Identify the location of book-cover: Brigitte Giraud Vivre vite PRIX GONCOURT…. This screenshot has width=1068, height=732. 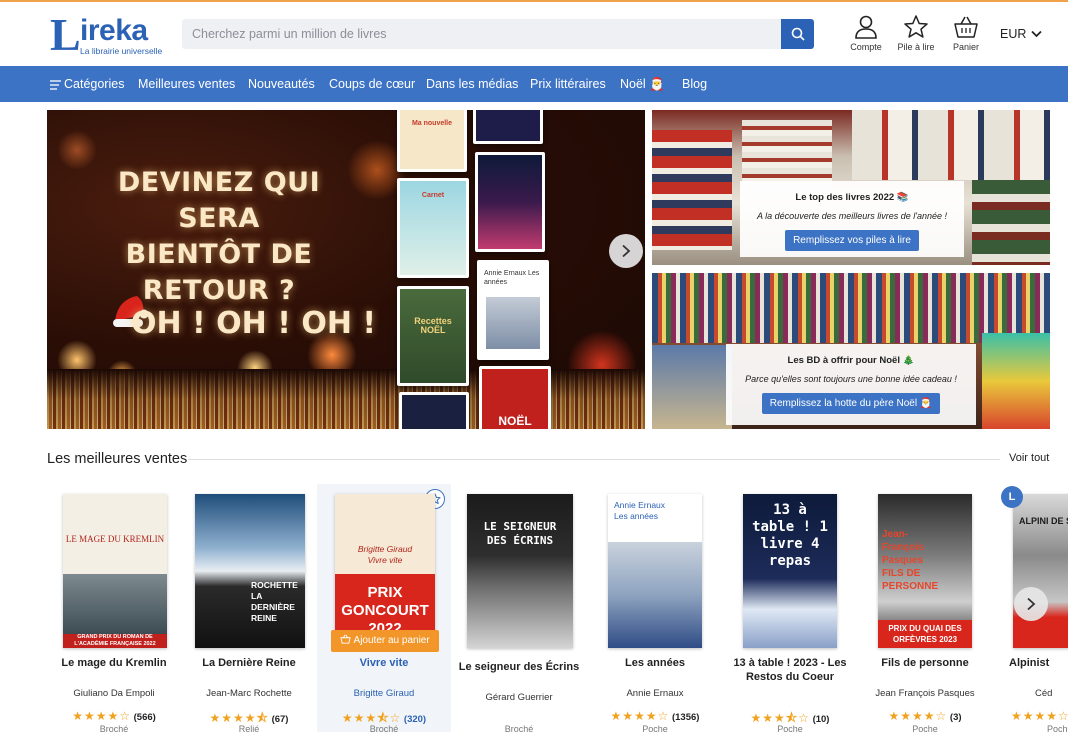
(385, 571).